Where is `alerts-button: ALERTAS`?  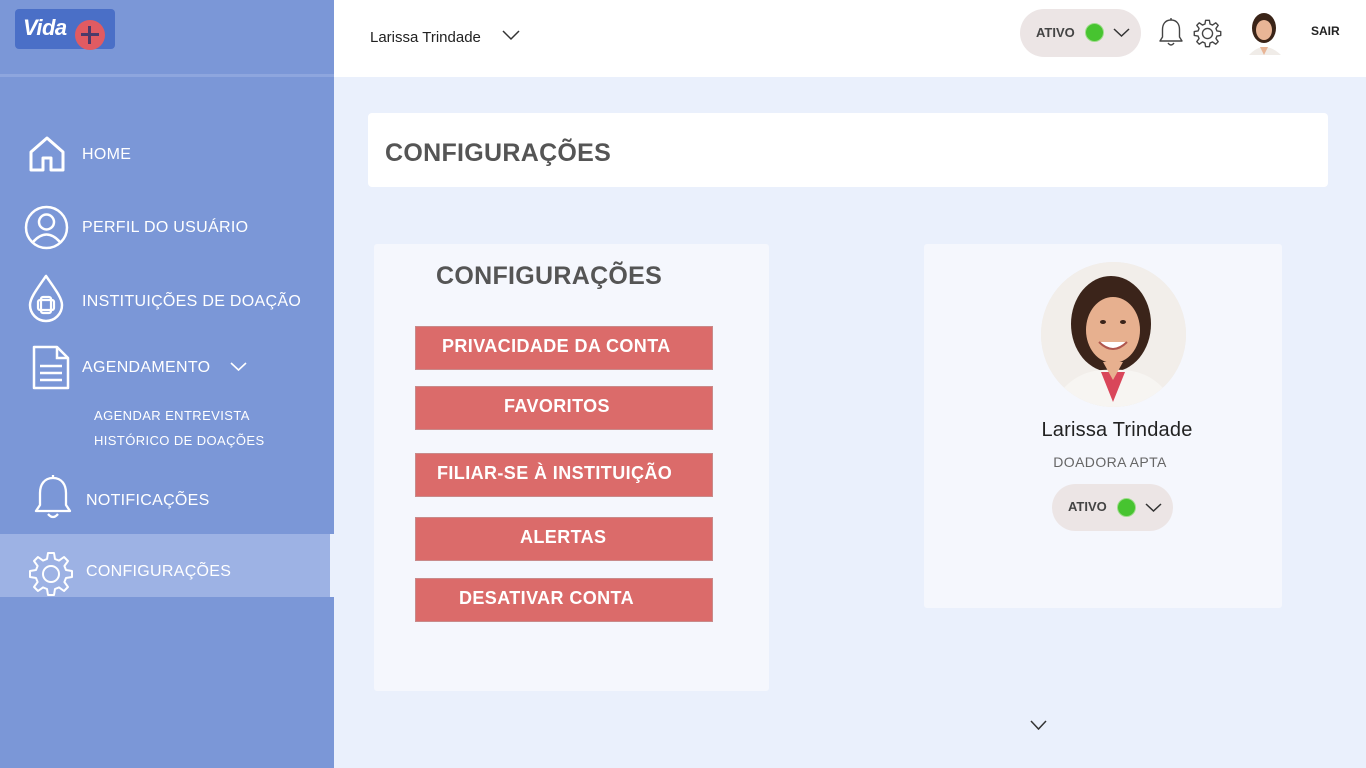
alerts-button: ALERTAS is located at coordinates (564, 539).